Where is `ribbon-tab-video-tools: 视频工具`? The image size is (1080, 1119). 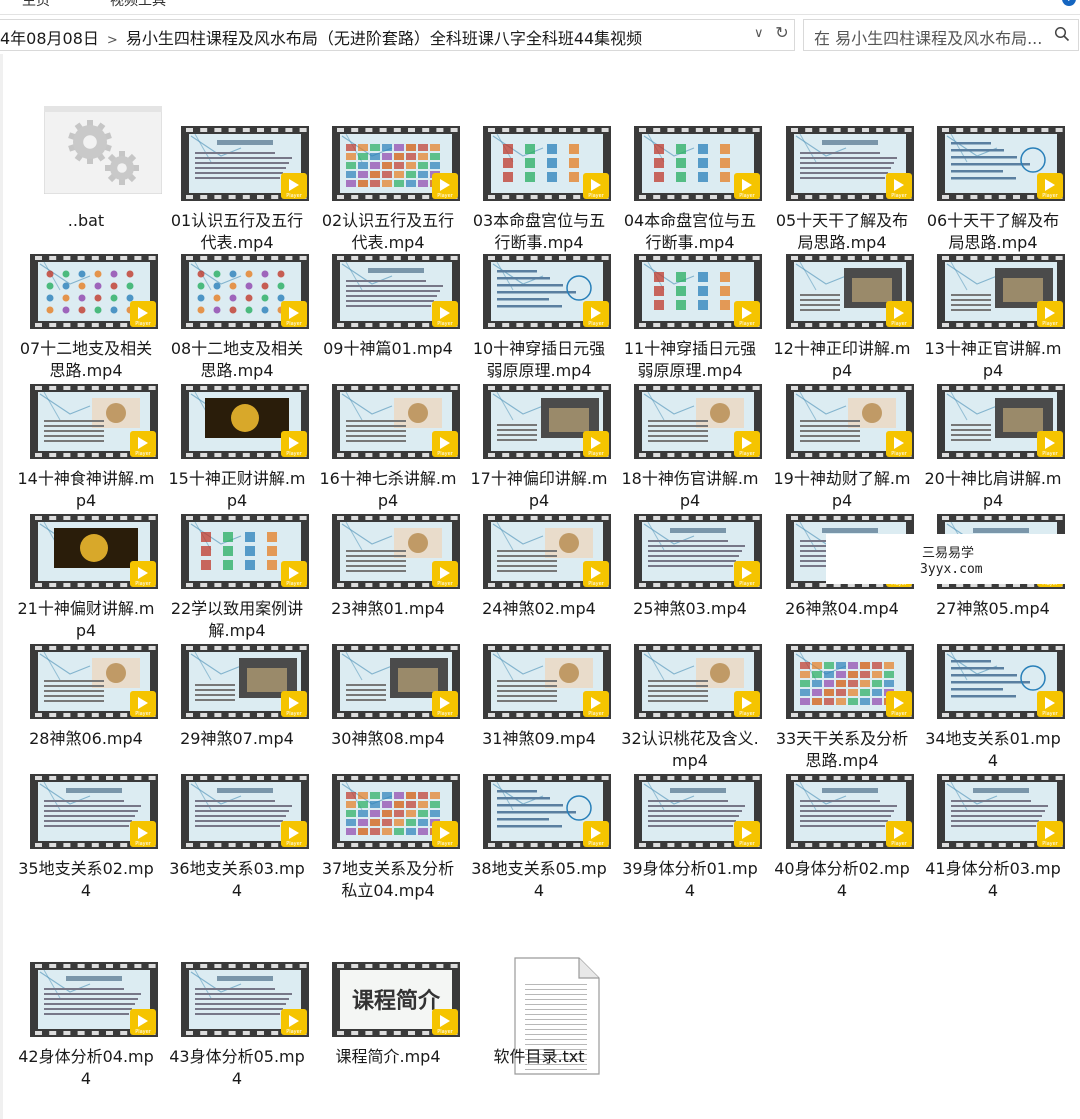
ribbon-tab-video-tools: 视频工具 is located at coordinates (138, 5).